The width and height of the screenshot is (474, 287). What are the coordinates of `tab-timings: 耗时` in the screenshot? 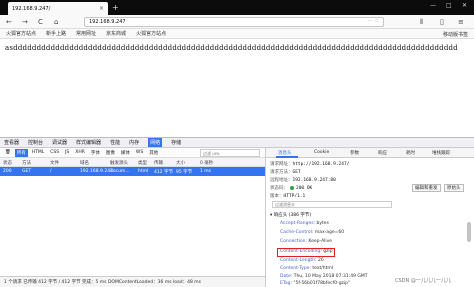 It's located at (410, 153).